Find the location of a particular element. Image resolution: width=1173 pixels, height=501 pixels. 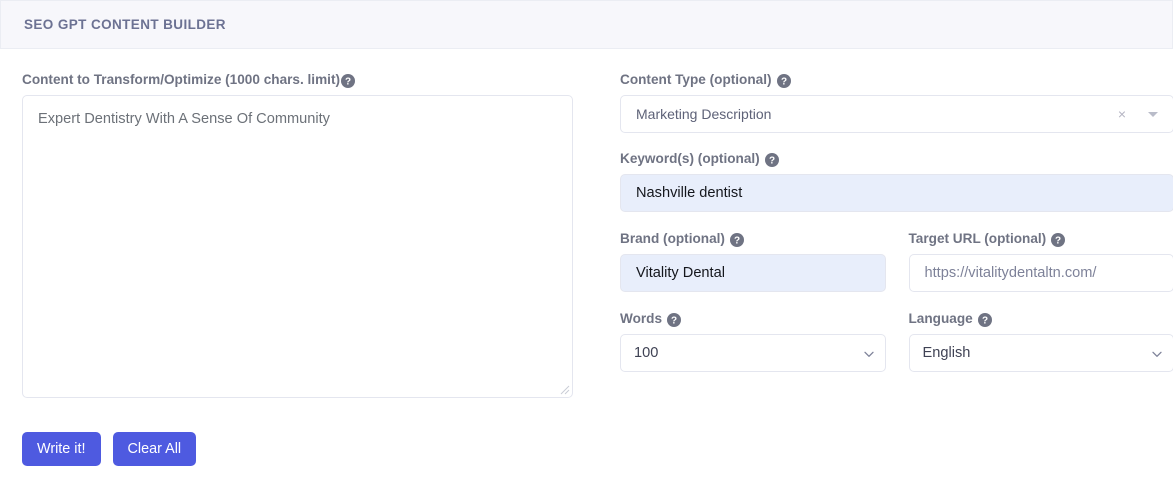

write-it-button: Write it! is located at coordinates (61, 449).